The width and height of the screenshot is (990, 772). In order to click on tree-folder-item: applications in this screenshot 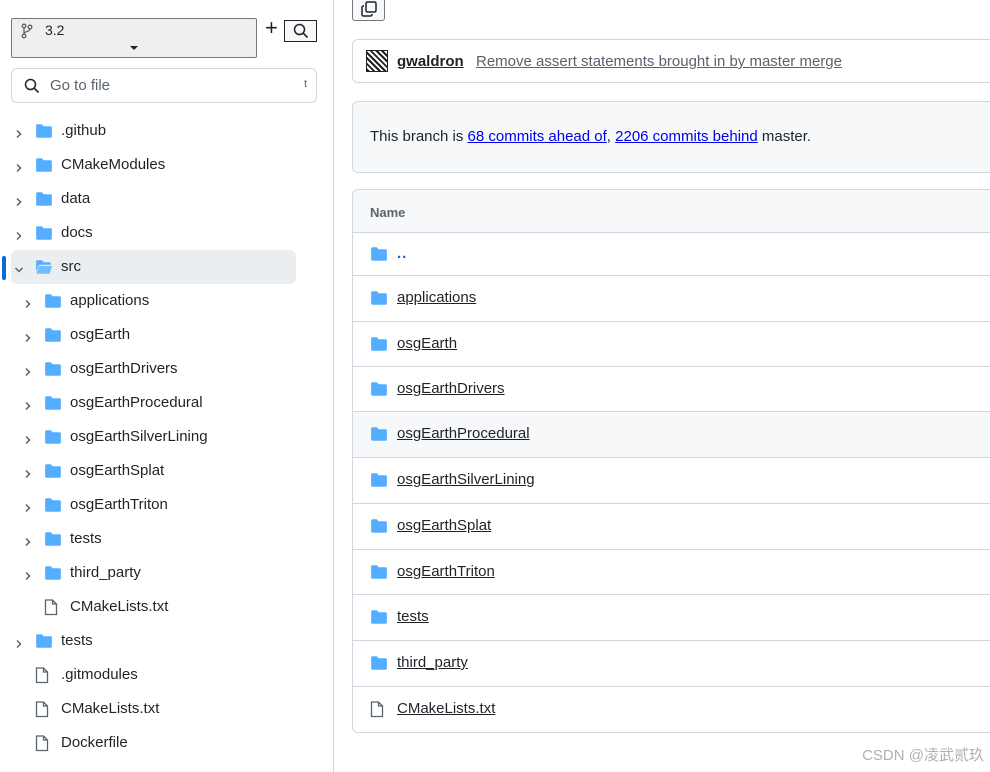, I will do `click(150, 301)`.